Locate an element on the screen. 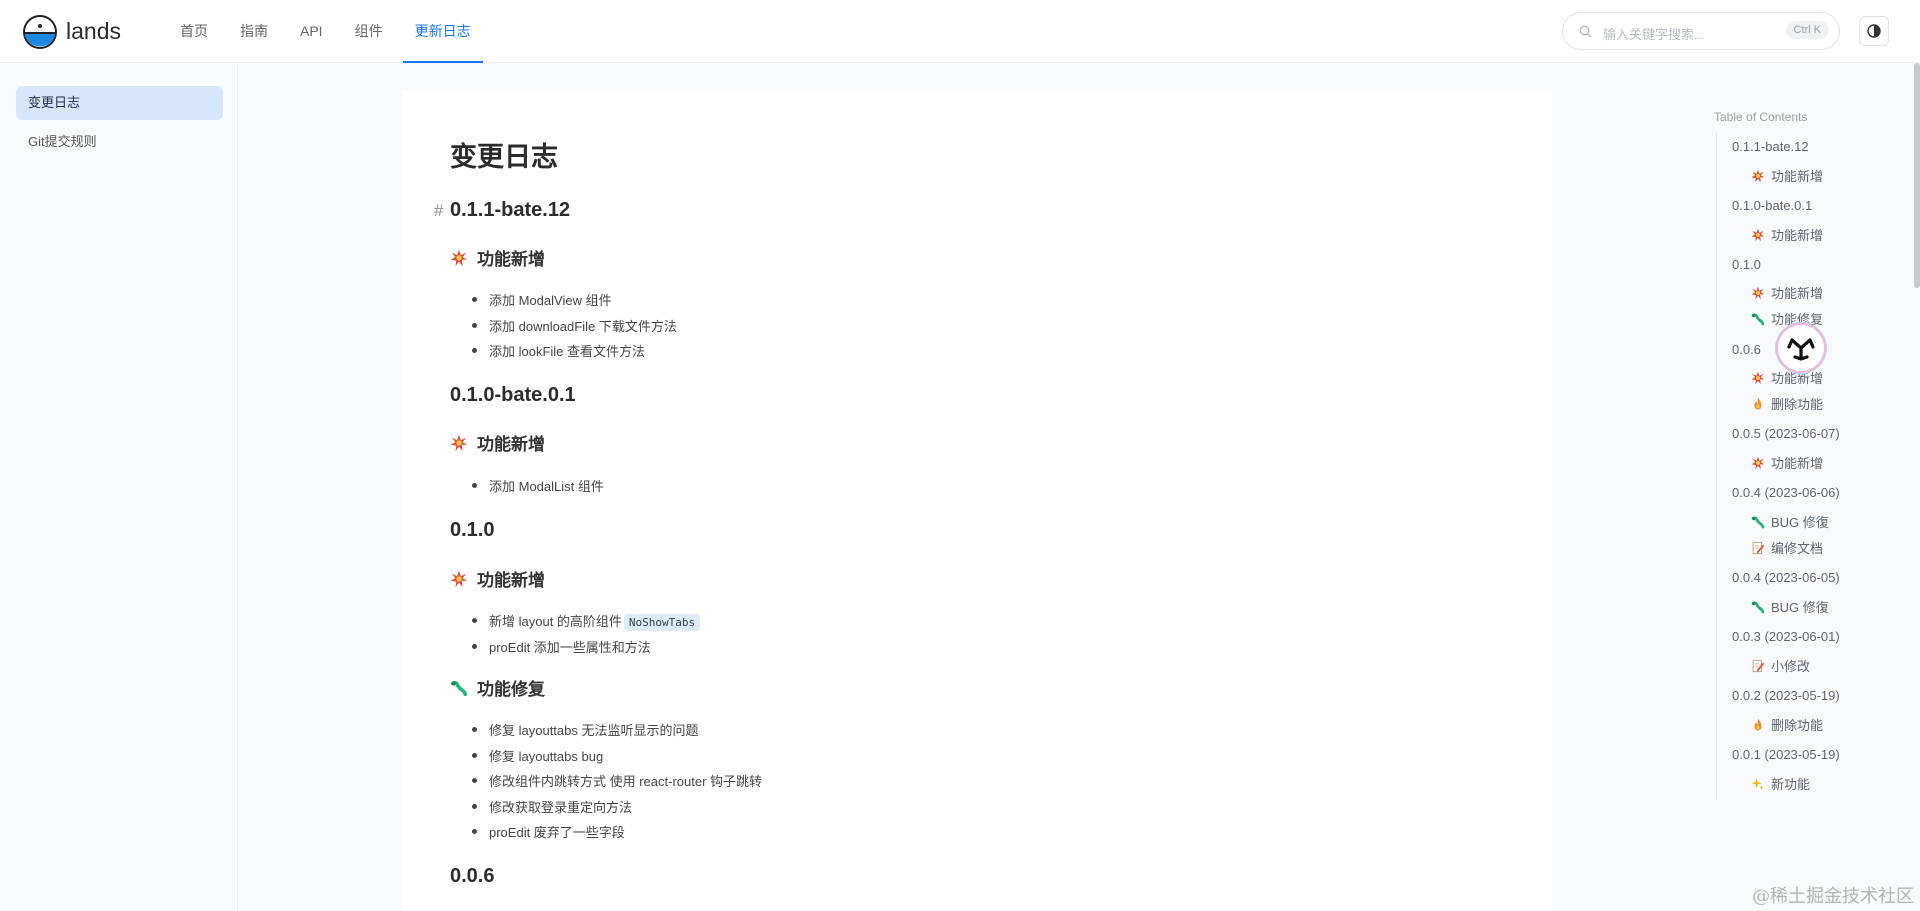 Image resolution: width=1920 pixels, height=911 pixels. list-item: 修改组件内跳转方式 使用 react-router 钩子跳转 is located at coordinates (616, 780).